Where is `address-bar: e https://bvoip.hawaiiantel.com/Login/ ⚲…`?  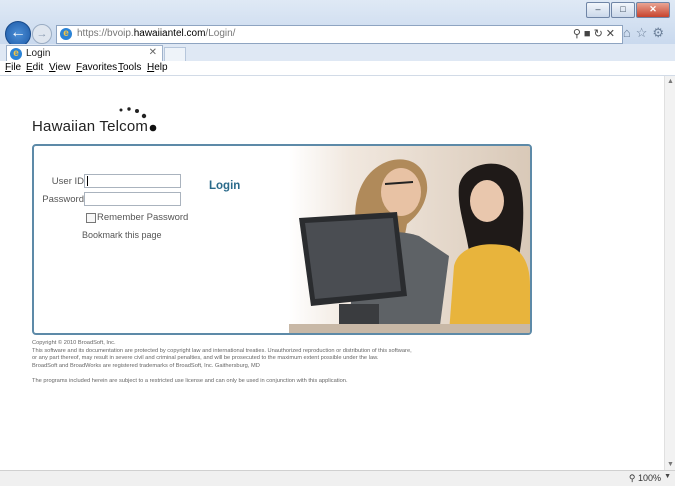
address-bar: e https://bvoip.hawaiiantel.com/Login/ ⚲… is located at coordinates (339, 34).